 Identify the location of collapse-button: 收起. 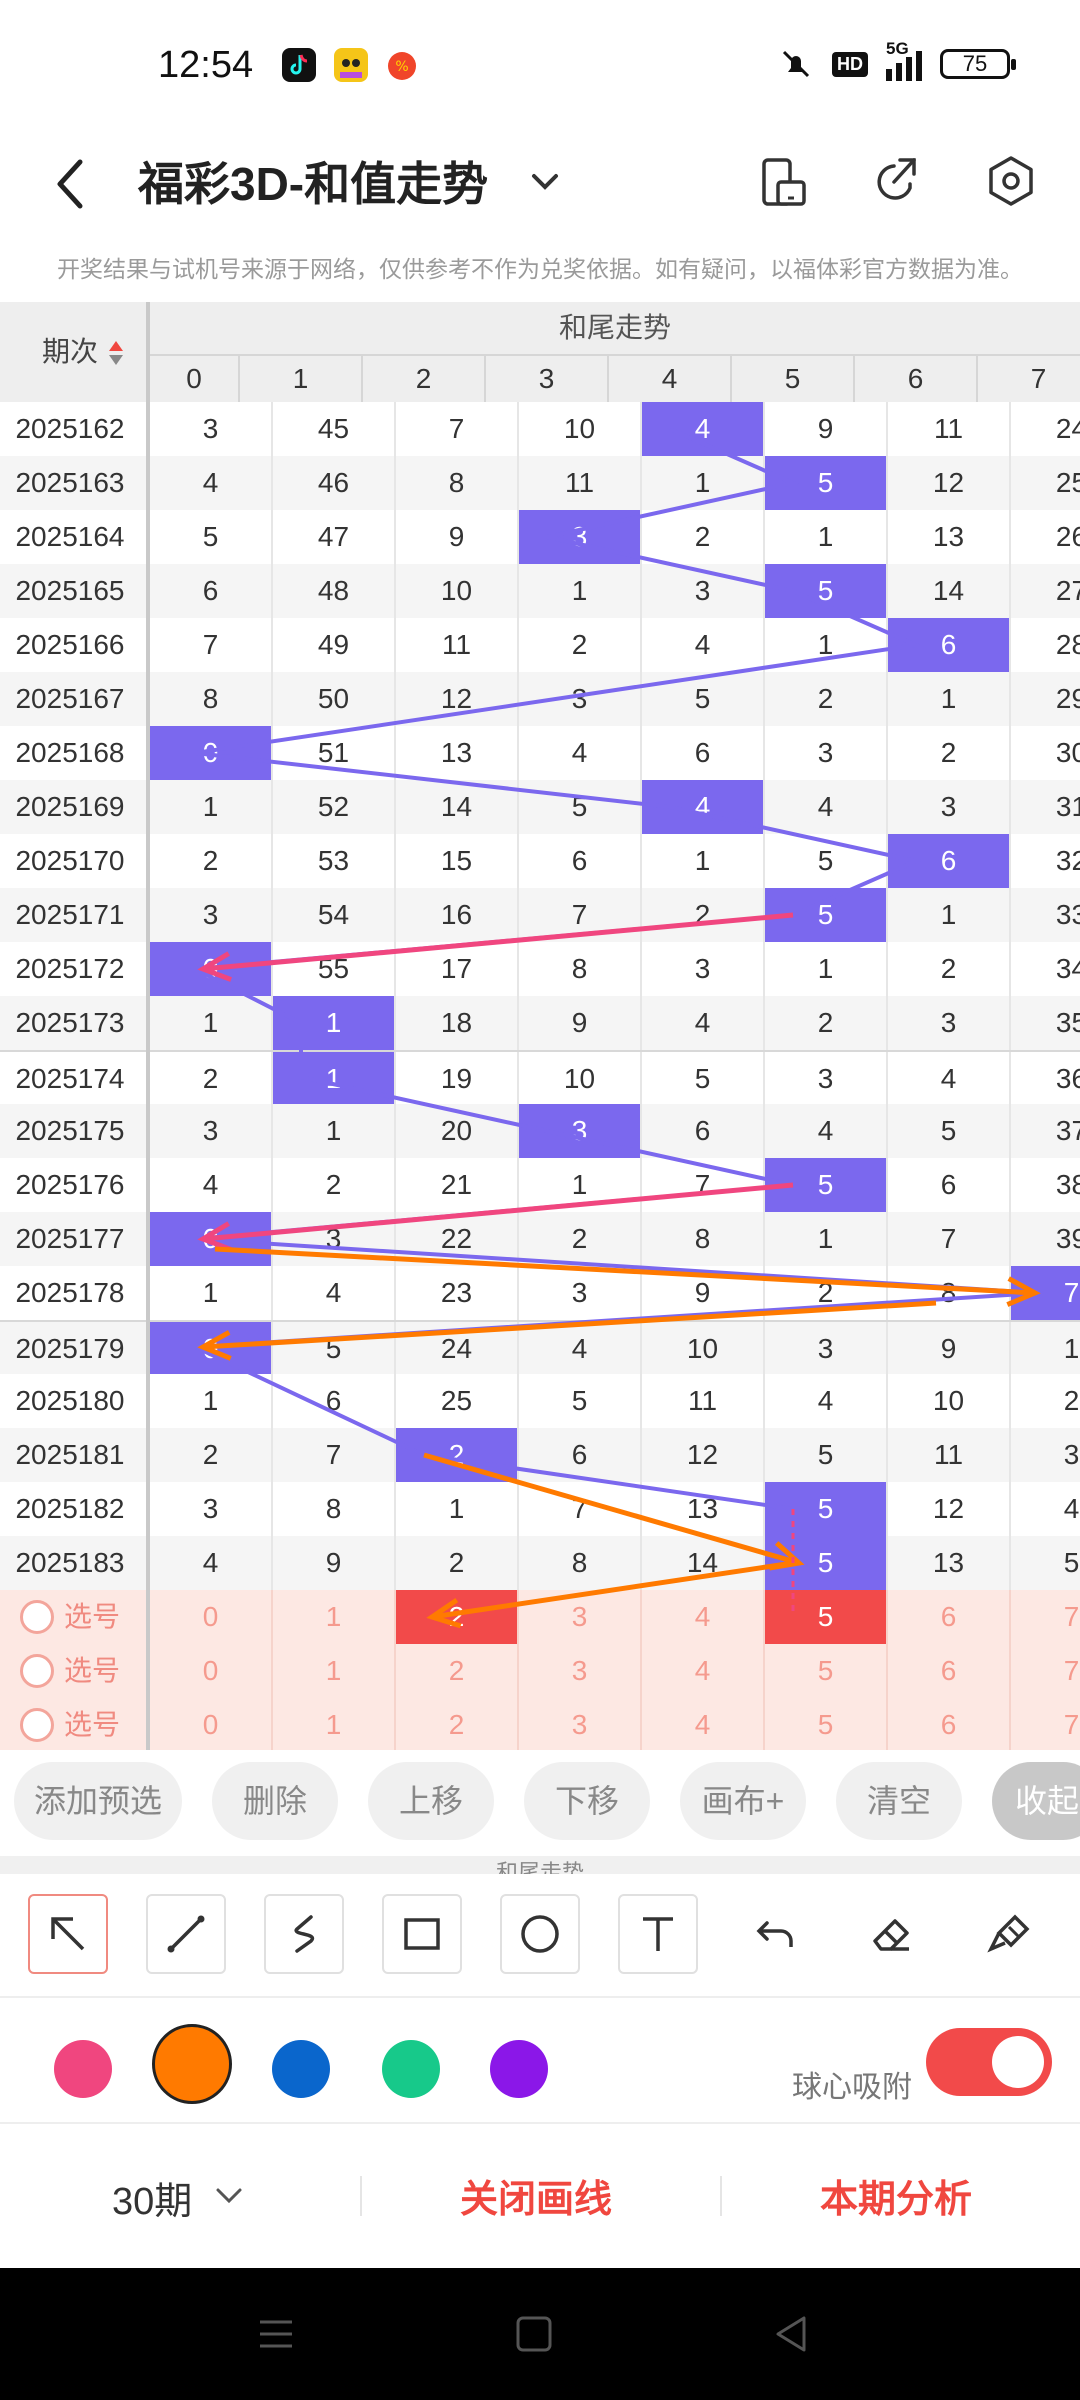
(1036, 1801).